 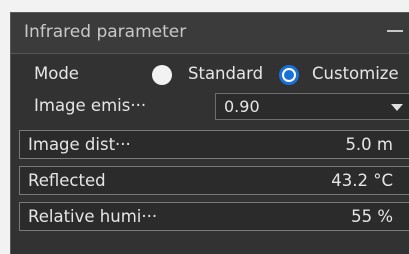 What do you see at coordinates (369, 144) in the screenshot?
I see `image-distance-value: 5.0 m` at bounding box center [369, 144].